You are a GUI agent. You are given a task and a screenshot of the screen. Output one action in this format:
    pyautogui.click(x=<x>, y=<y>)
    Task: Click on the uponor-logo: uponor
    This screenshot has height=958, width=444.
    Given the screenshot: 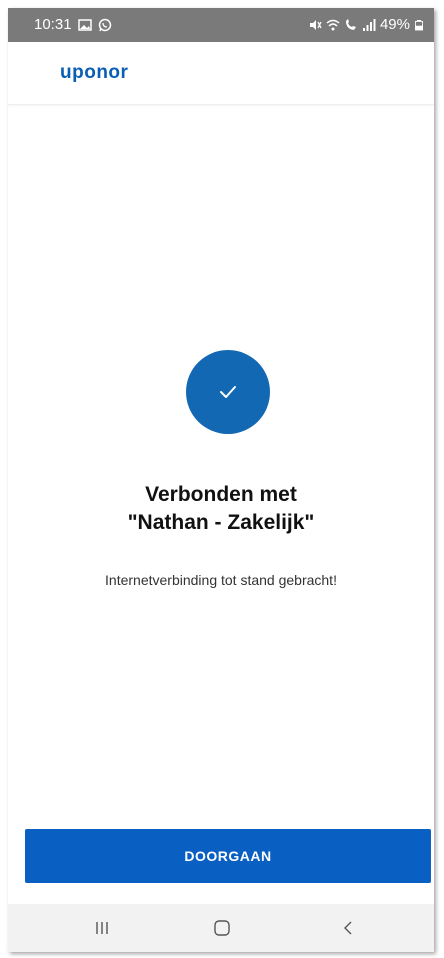 What is the action you would take?
    pyautogui.click(x=94, y=72)
    